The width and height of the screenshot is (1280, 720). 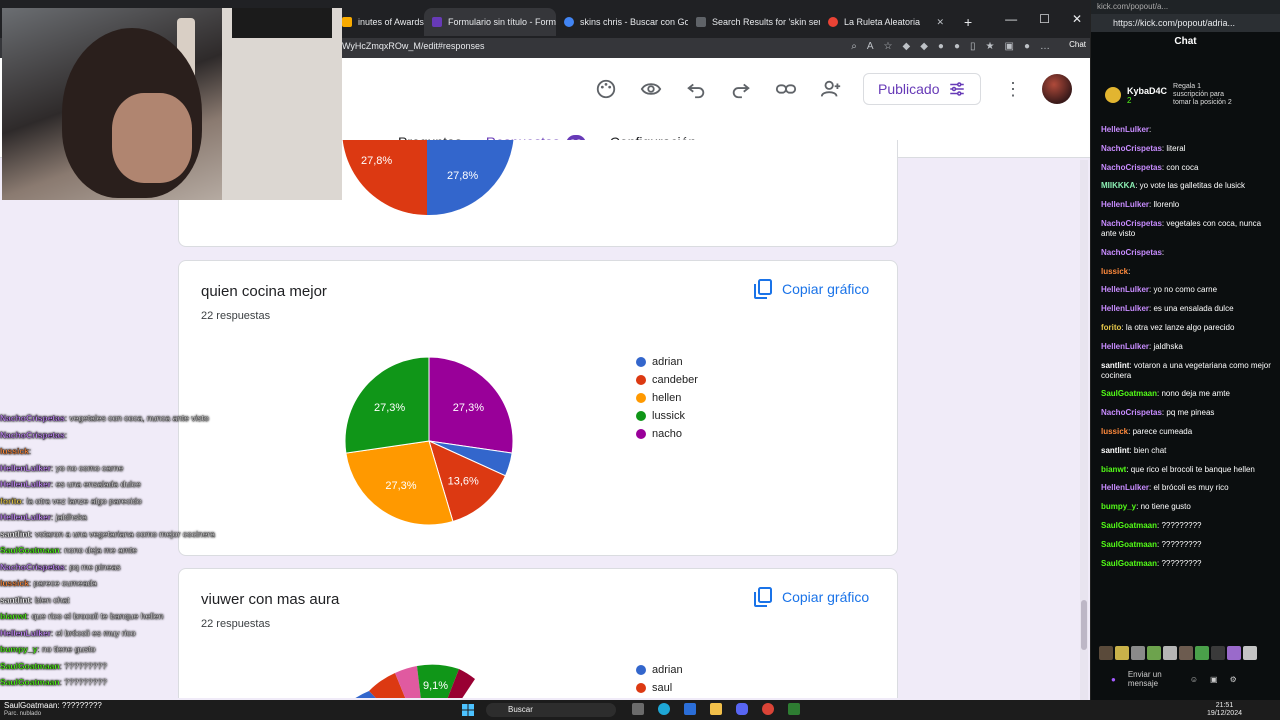 What do you see at coordinates (888, 46) in the screenshot?
I see `favorite-star-icon: ☆` at bounding box center [888, 46].